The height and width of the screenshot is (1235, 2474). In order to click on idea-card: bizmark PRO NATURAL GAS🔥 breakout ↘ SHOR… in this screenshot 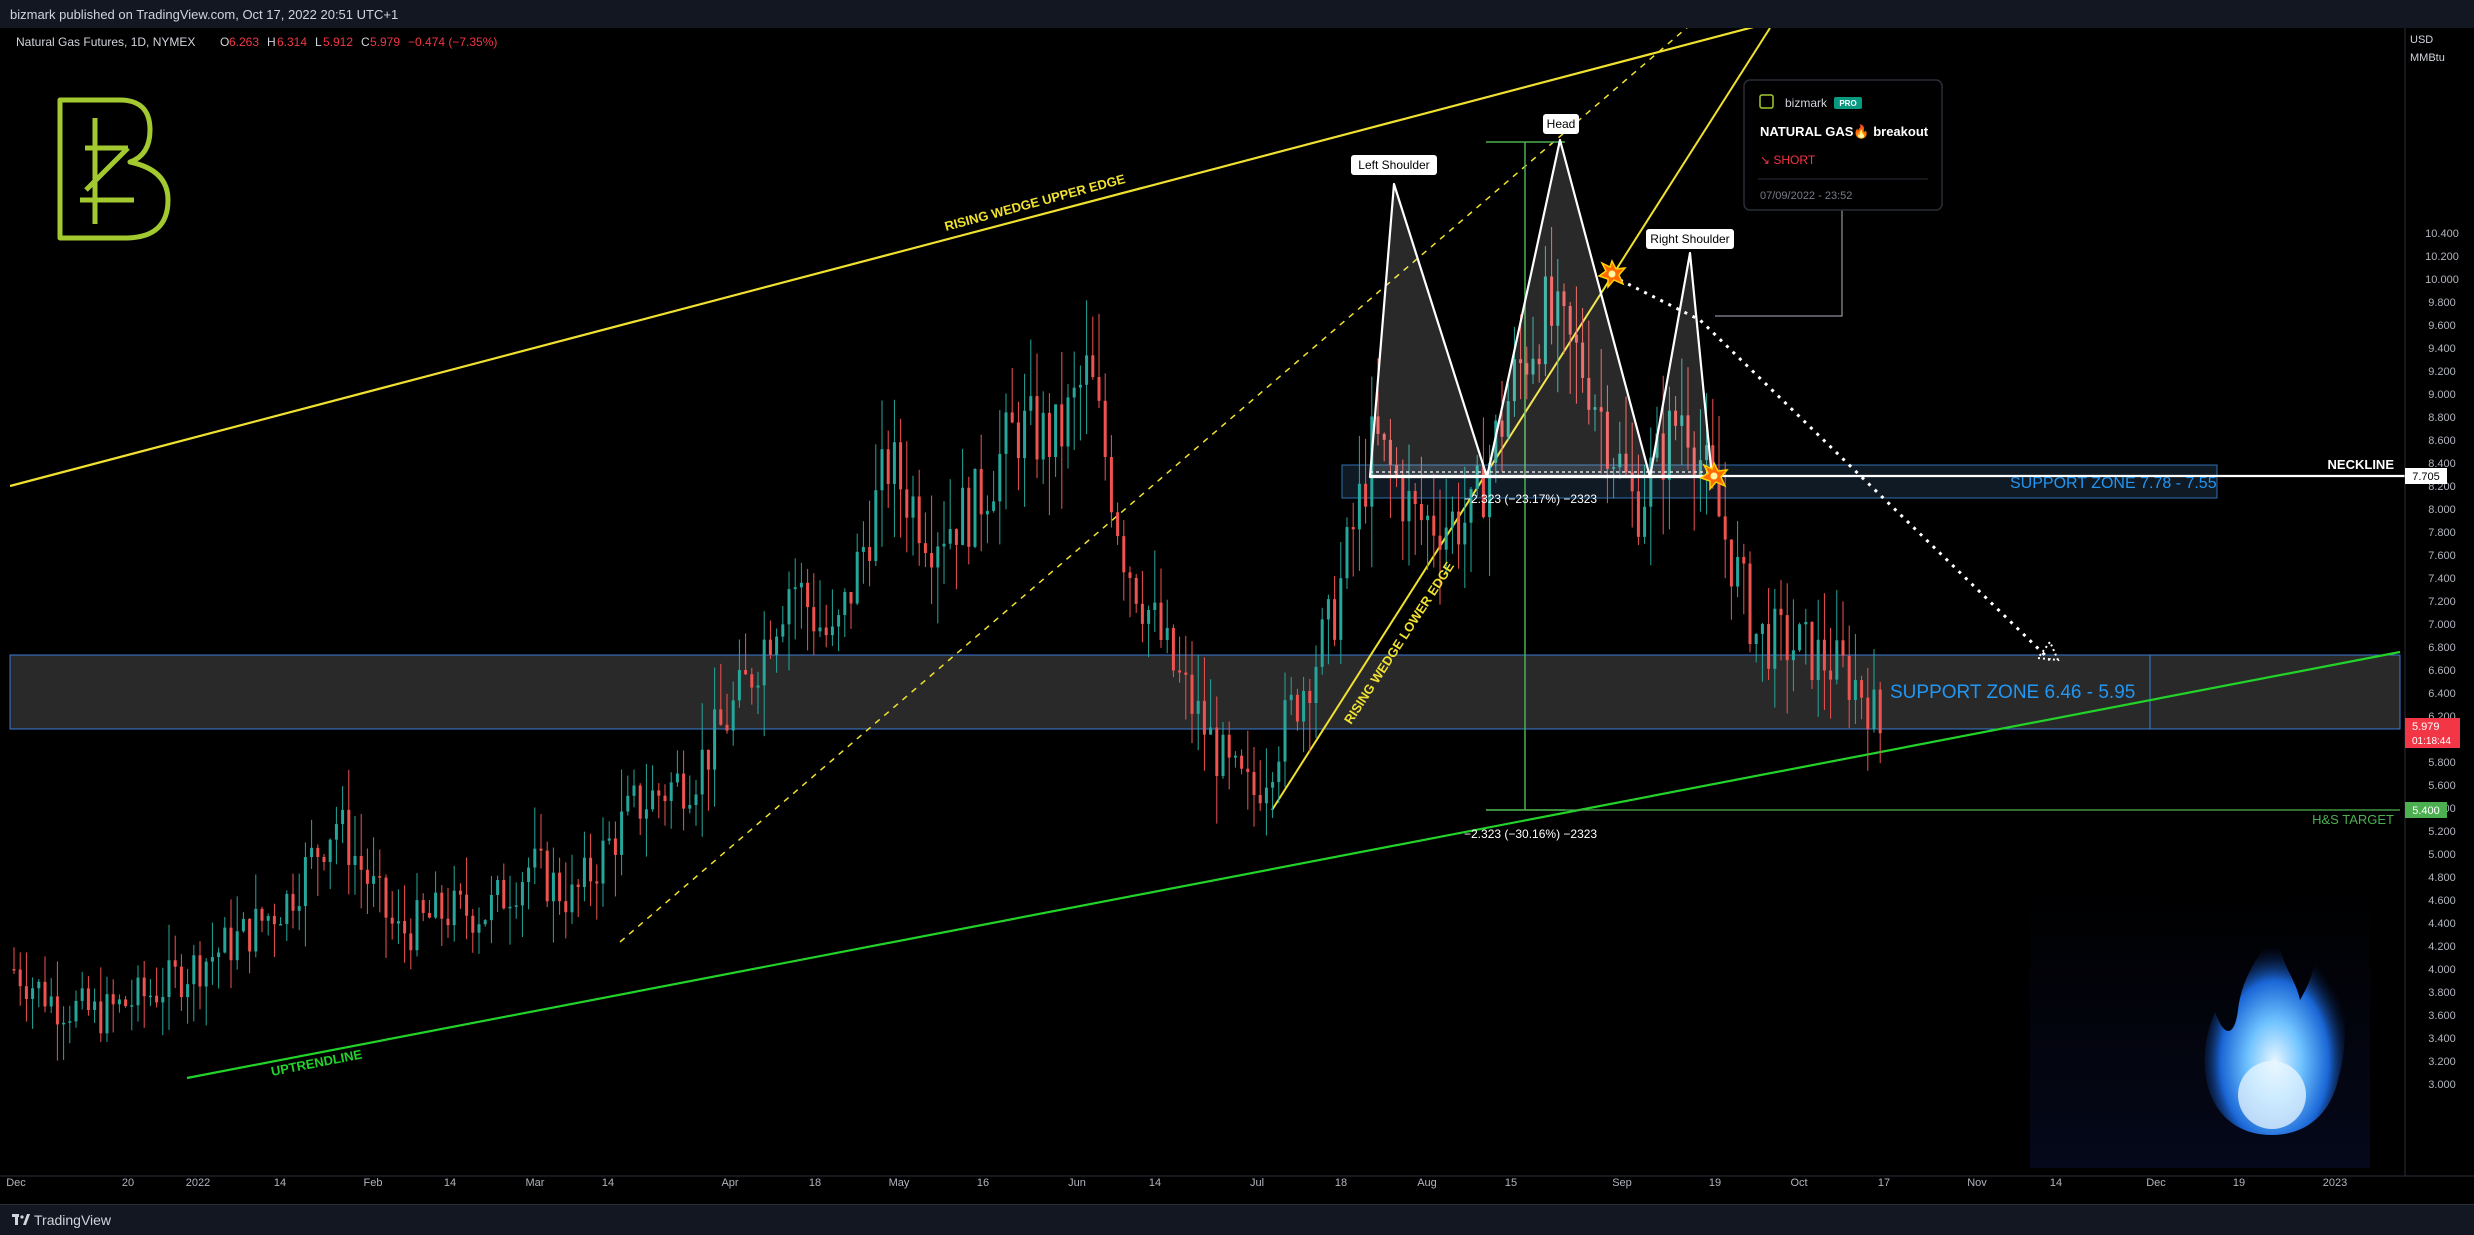, I will do `click(1843, 145)`.